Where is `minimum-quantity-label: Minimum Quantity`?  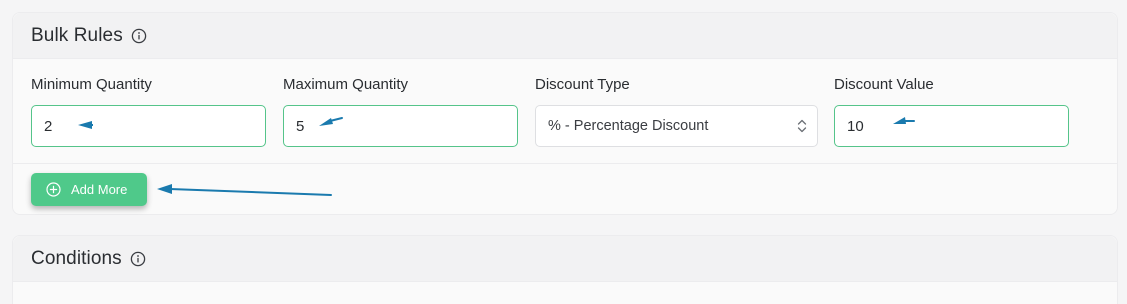 minimum-quantity-label: Minimum Quantity is located at coordinates (91, 84).